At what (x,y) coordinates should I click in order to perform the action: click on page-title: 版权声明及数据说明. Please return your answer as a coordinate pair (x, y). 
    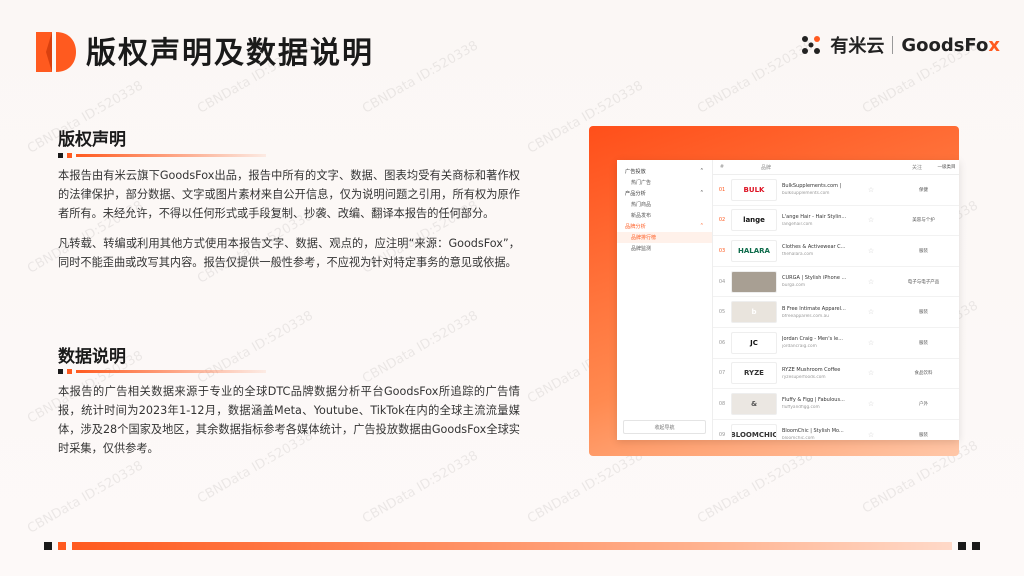
    Looking at the image, I should click on (230, 53).